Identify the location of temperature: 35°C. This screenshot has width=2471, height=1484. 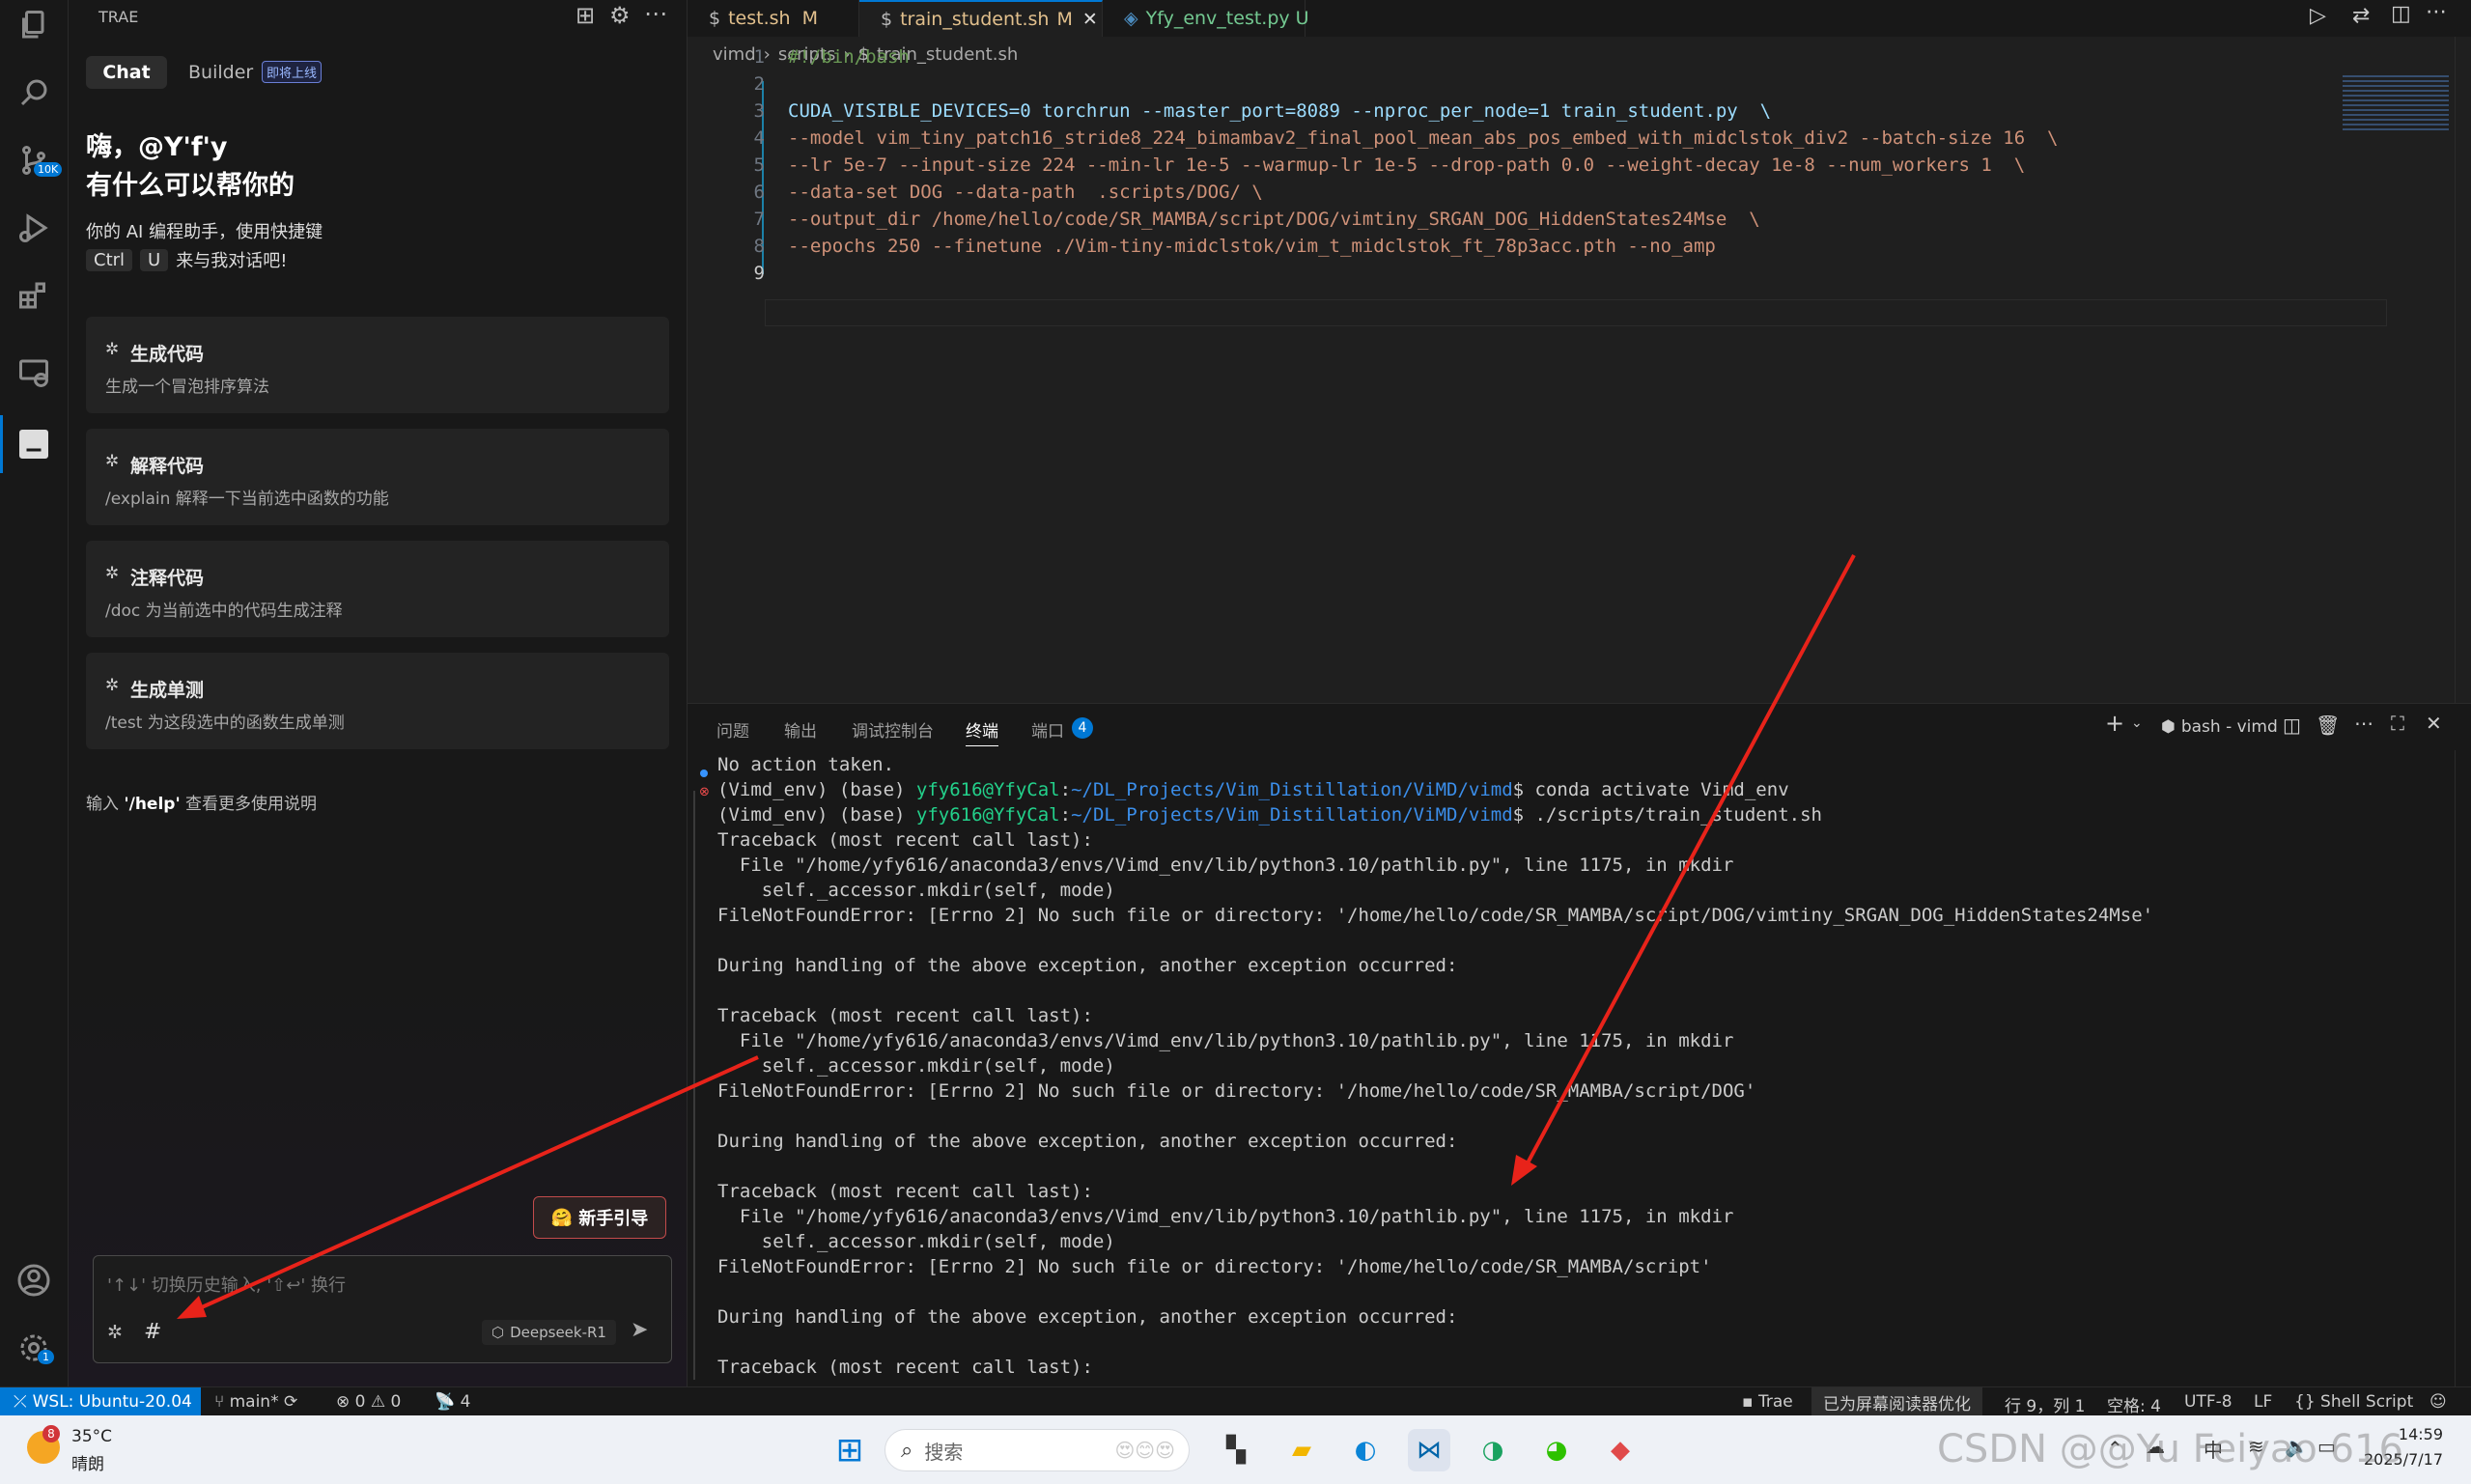
(92, 1437).